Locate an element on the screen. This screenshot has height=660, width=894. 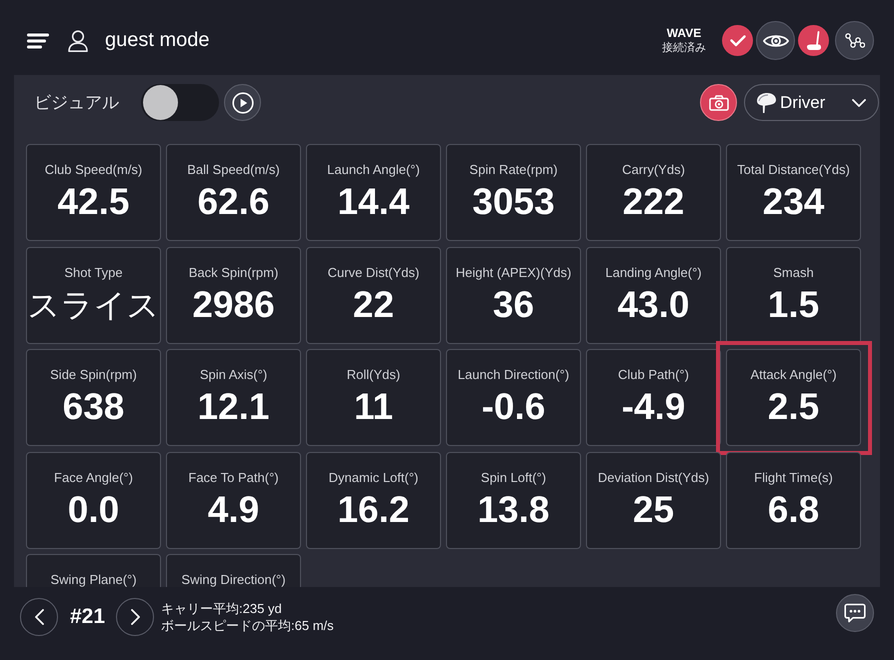
putter-button is located at coordinates (813, 40).